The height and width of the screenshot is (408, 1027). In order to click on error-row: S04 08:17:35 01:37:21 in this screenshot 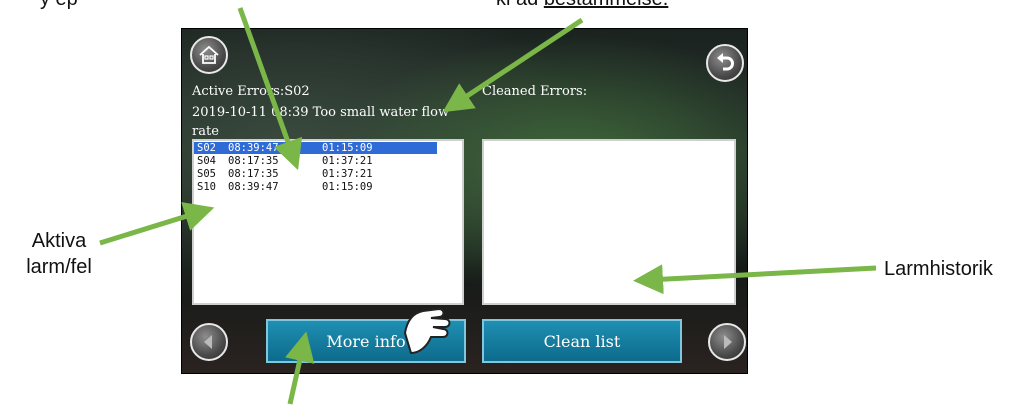, I will do `click(328, 161)`.